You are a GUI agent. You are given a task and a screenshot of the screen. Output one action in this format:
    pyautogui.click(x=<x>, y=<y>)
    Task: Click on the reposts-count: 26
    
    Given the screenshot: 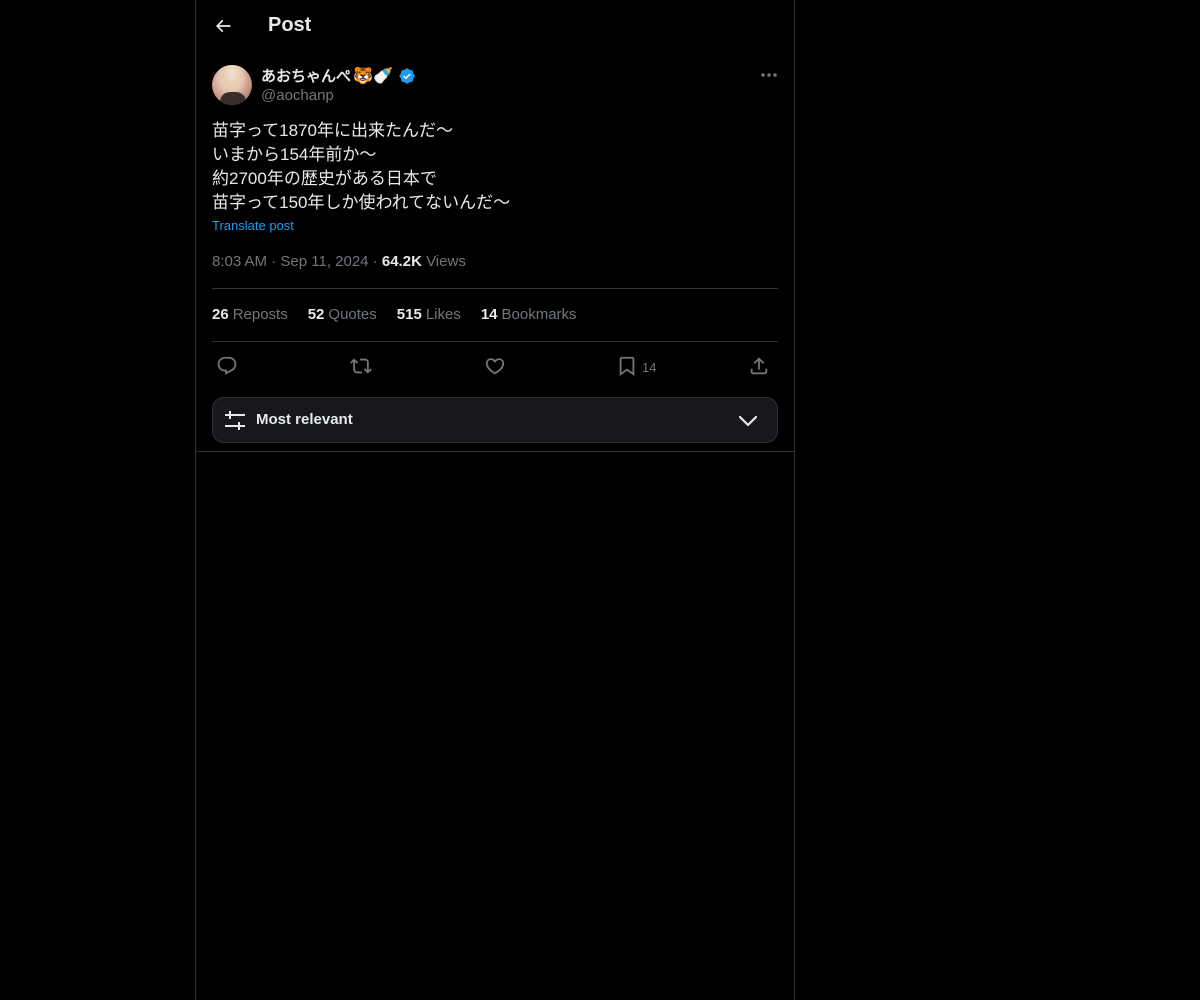 What is the action you would take?
    pyautogui.click(x=220, y=314)
    